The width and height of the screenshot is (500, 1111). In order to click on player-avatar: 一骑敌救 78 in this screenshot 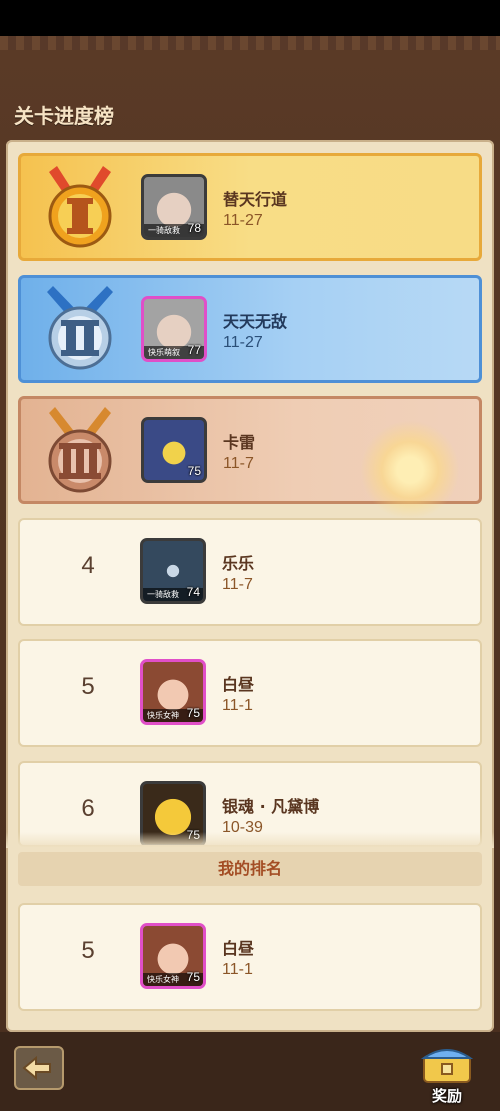, I will do `click(174, 207)`.